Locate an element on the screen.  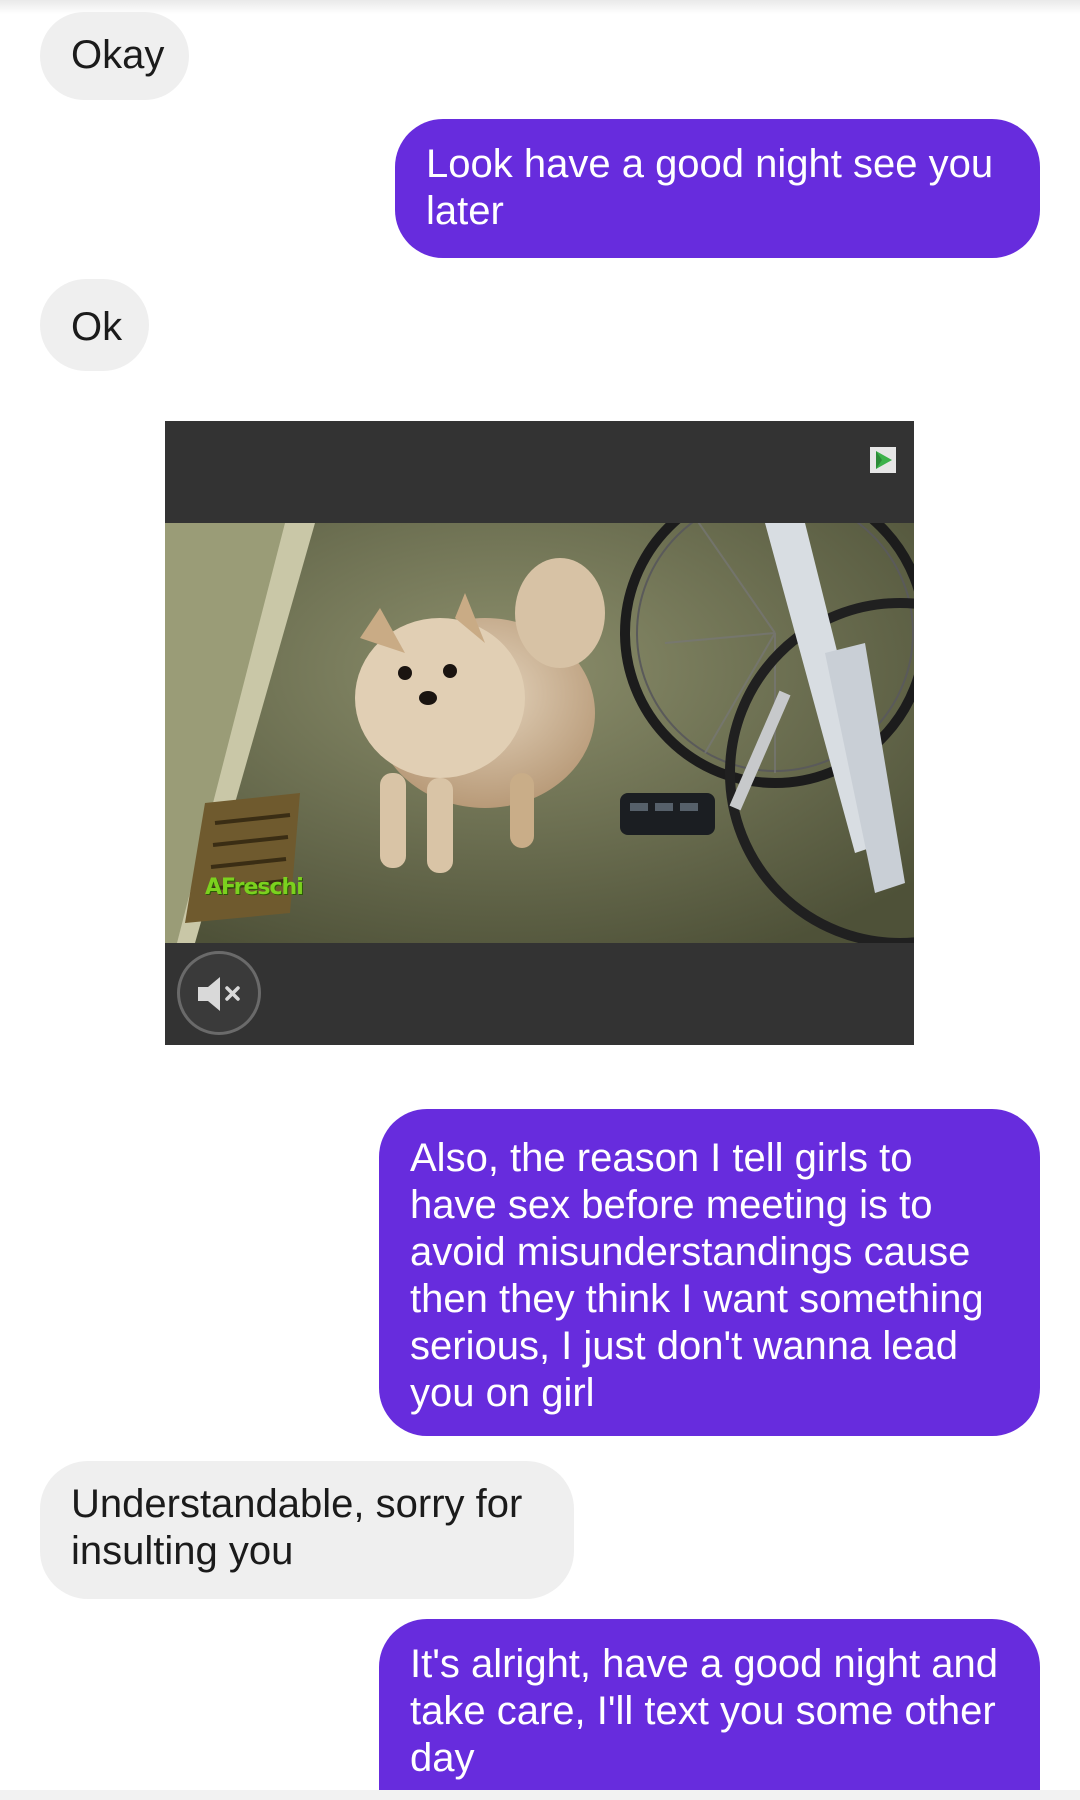
play-ad-icon is located at coordinates (883, 460).